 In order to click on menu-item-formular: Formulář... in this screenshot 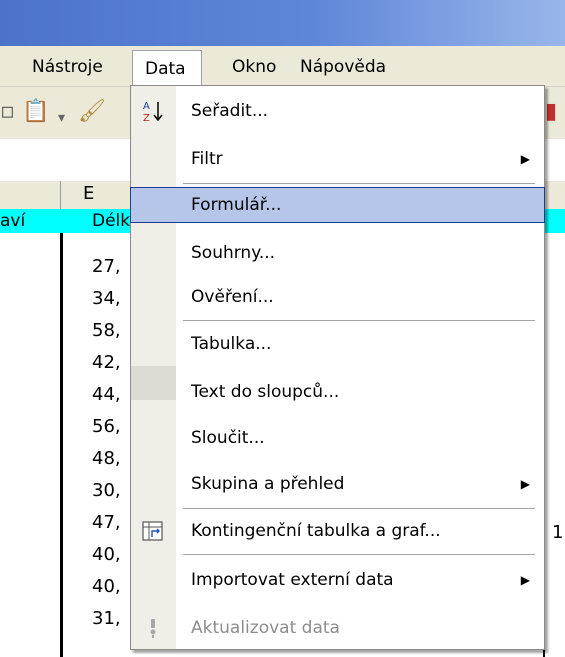, I will do `click(337, 205)`.